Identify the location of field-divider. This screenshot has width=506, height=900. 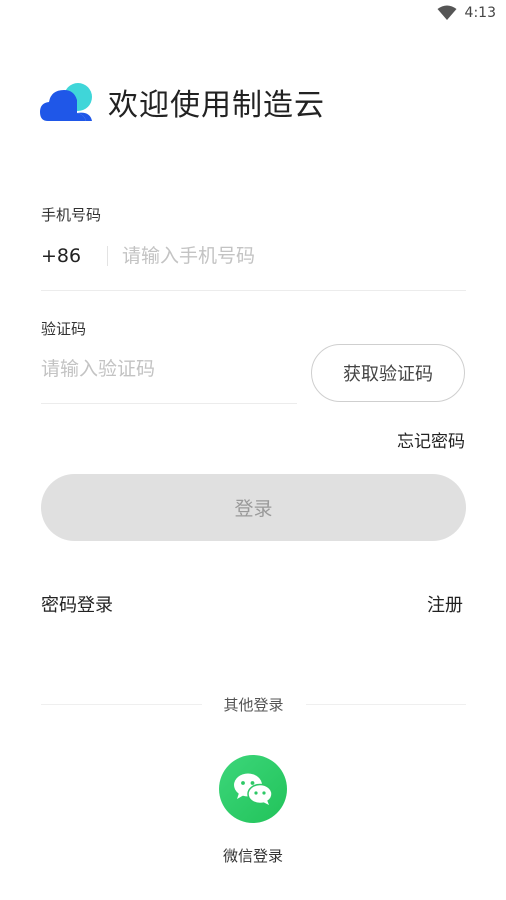
(107, 256).